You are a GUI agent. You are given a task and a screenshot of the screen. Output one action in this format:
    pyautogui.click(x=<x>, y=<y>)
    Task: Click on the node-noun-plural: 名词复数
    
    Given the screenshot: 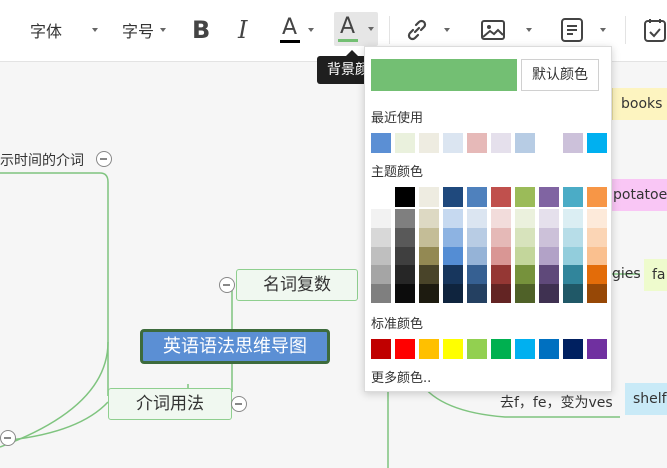 What is the action you would take?
    pyautogui.click(x=297, y=285)
    